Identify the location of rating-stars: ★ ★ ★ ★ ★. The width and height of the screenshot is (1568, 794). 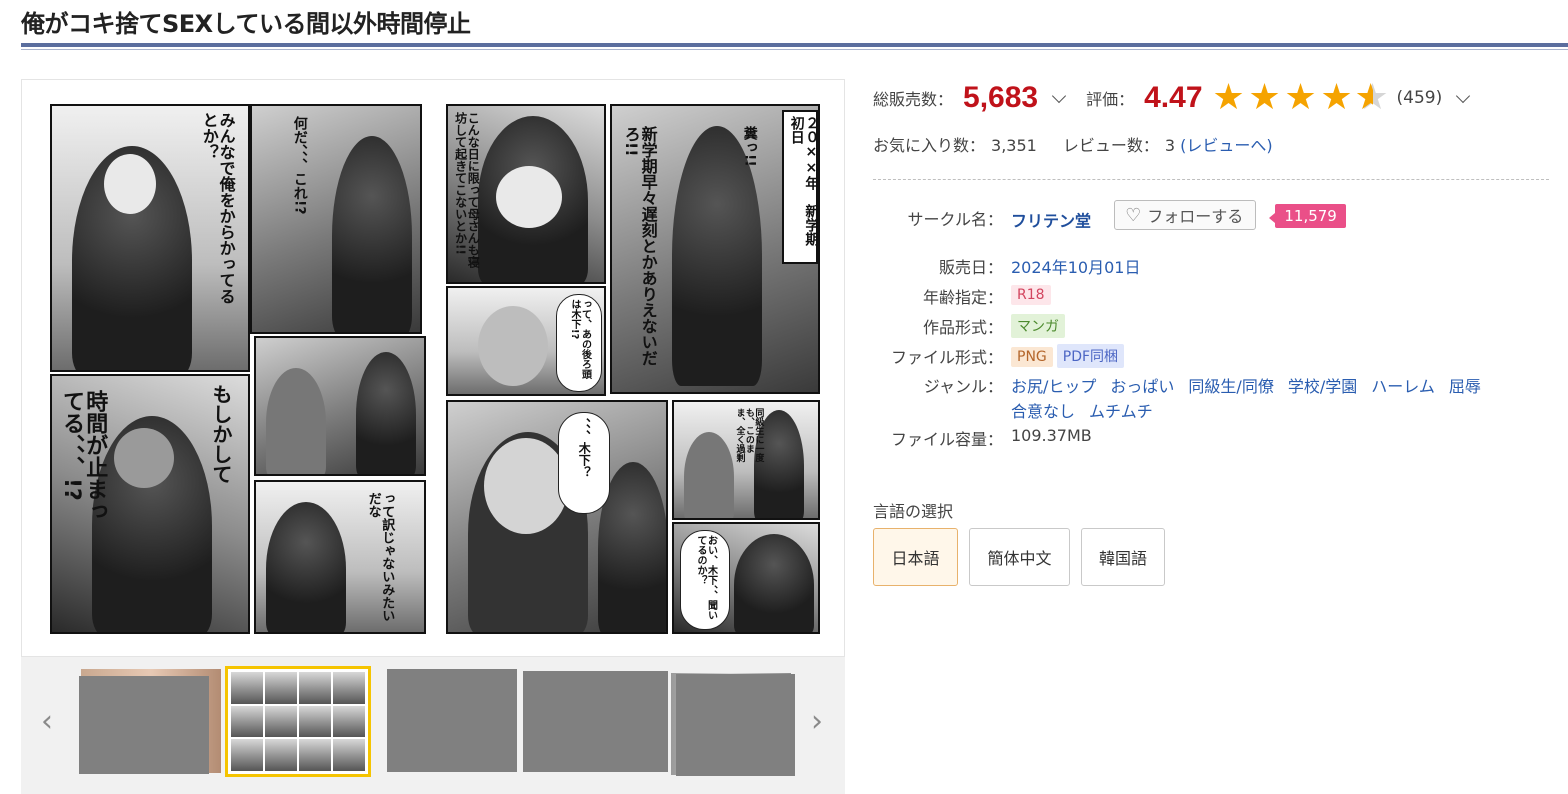
(1301, 97).